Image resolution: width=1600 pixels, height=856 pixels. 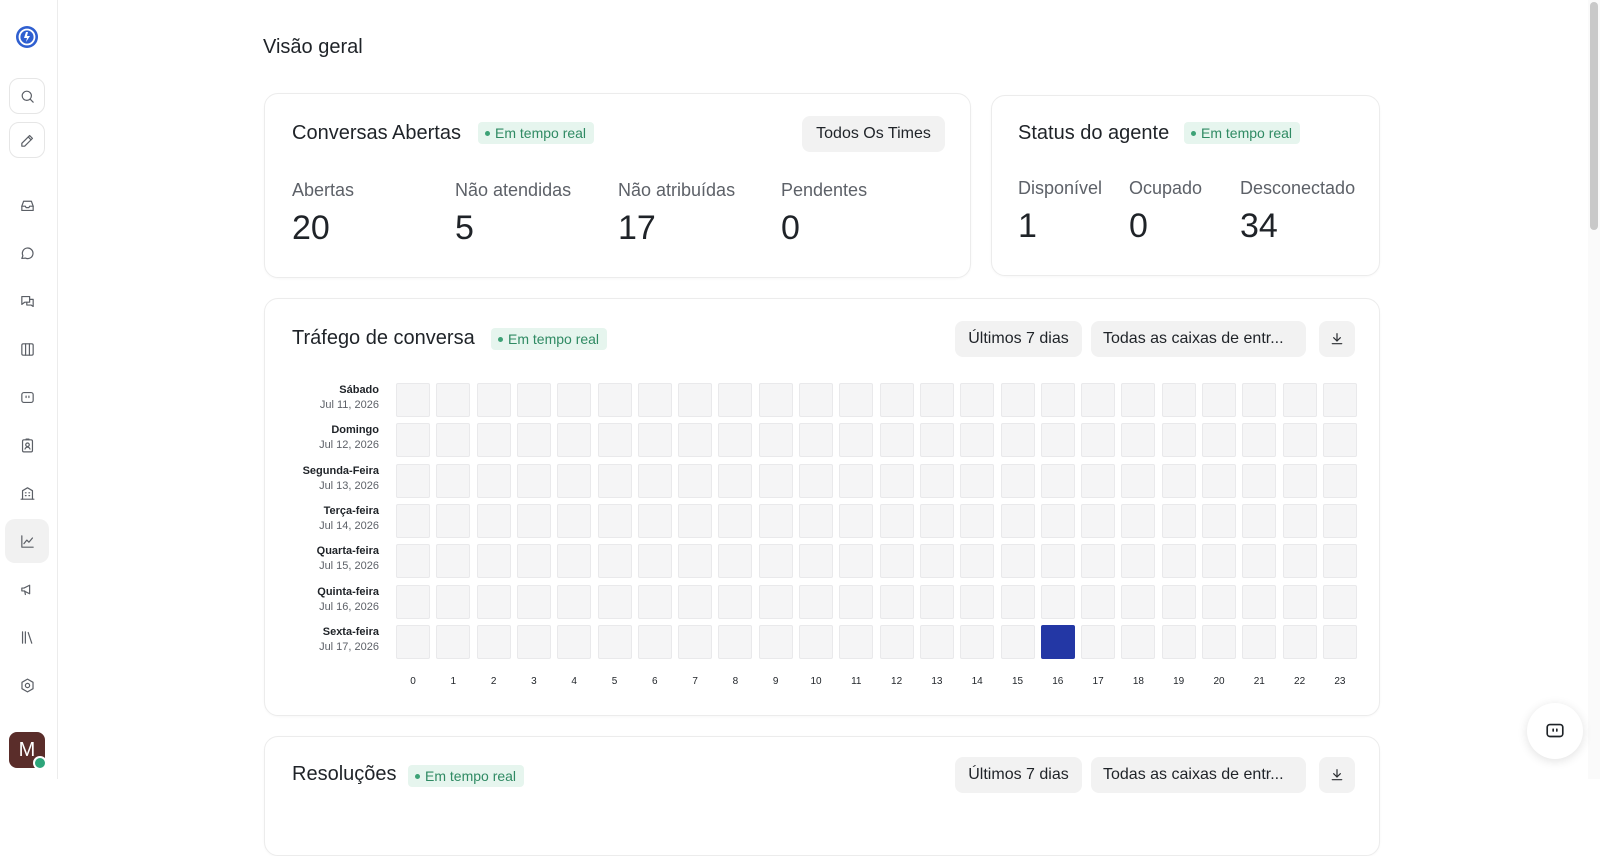 I want to click on logo-icon, so click(x=27, y=37).